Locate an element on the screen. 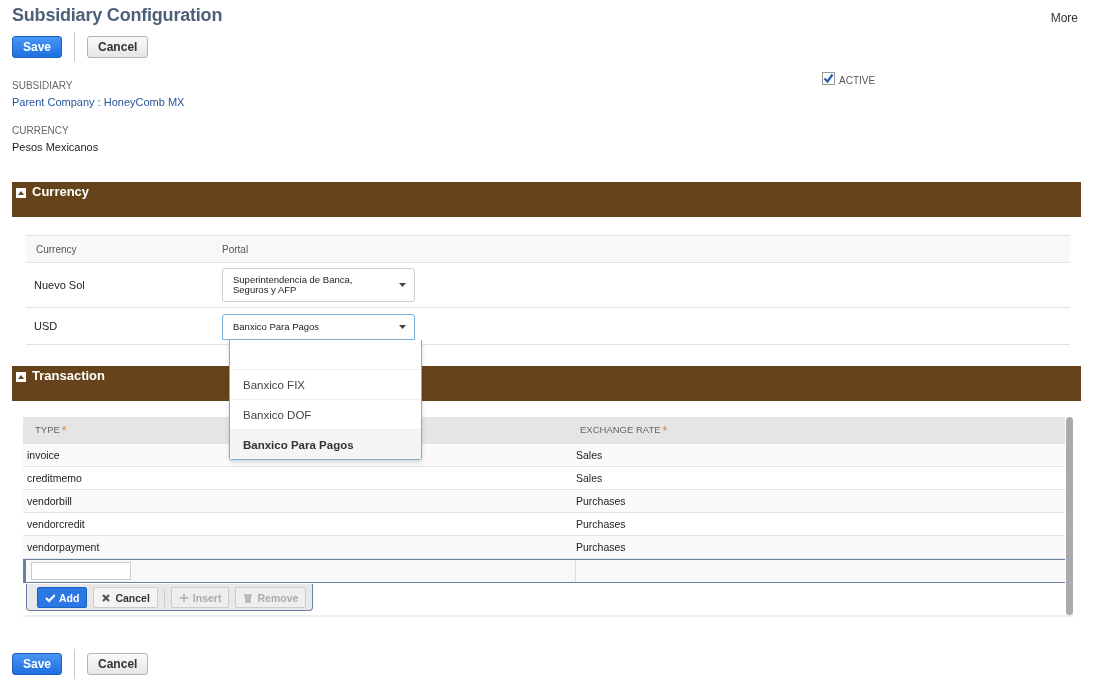 Image resolution: width=1093 pixels, height=690 pixels. column-header: Portal is located at coordinates (235, 249).